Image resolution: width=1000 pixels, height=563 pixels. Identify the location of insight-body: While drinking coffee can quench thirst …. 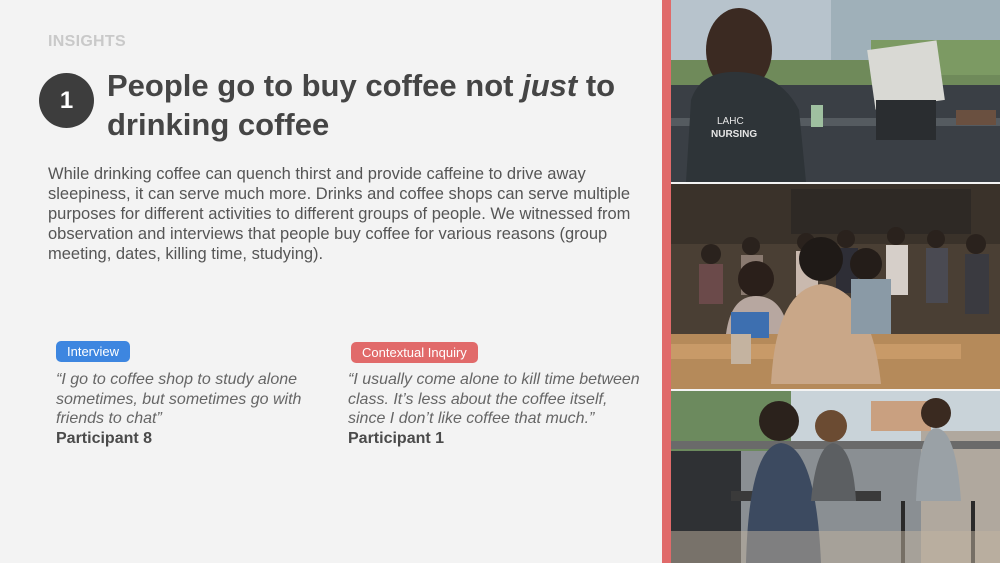
(339, 214).